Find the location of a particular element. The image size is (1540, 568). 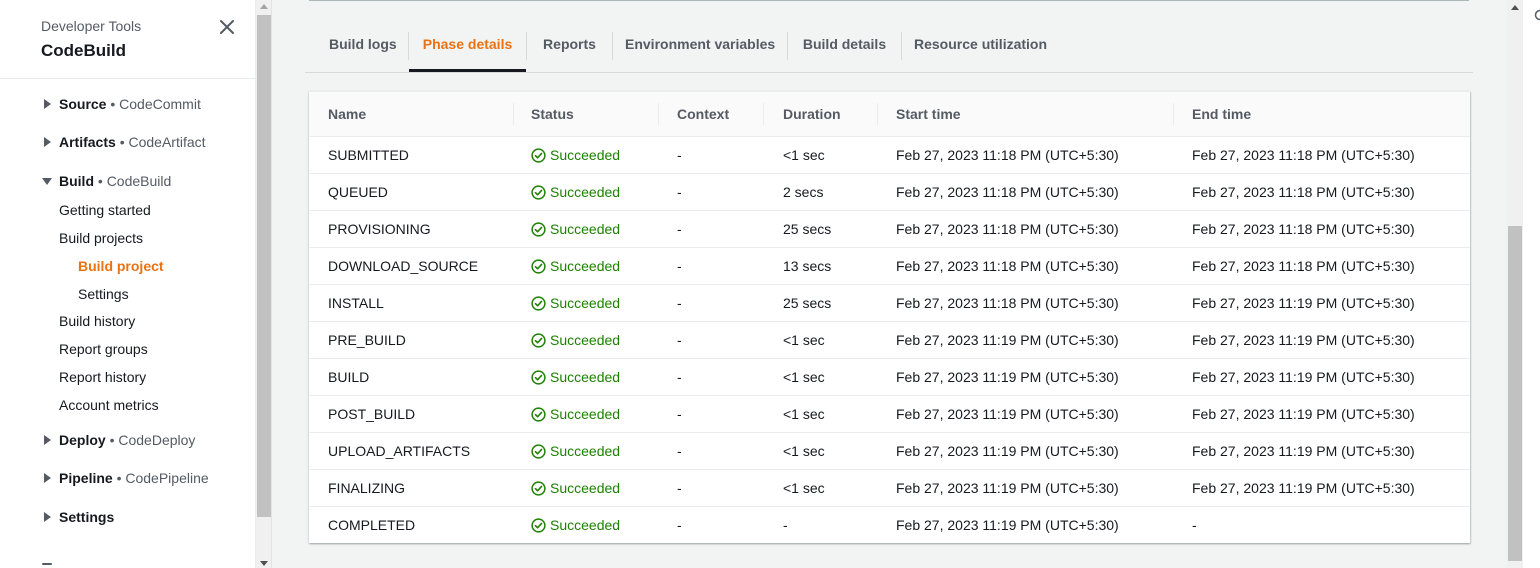

tab-phase-details: Phase details is located at coordinates (467, 49).